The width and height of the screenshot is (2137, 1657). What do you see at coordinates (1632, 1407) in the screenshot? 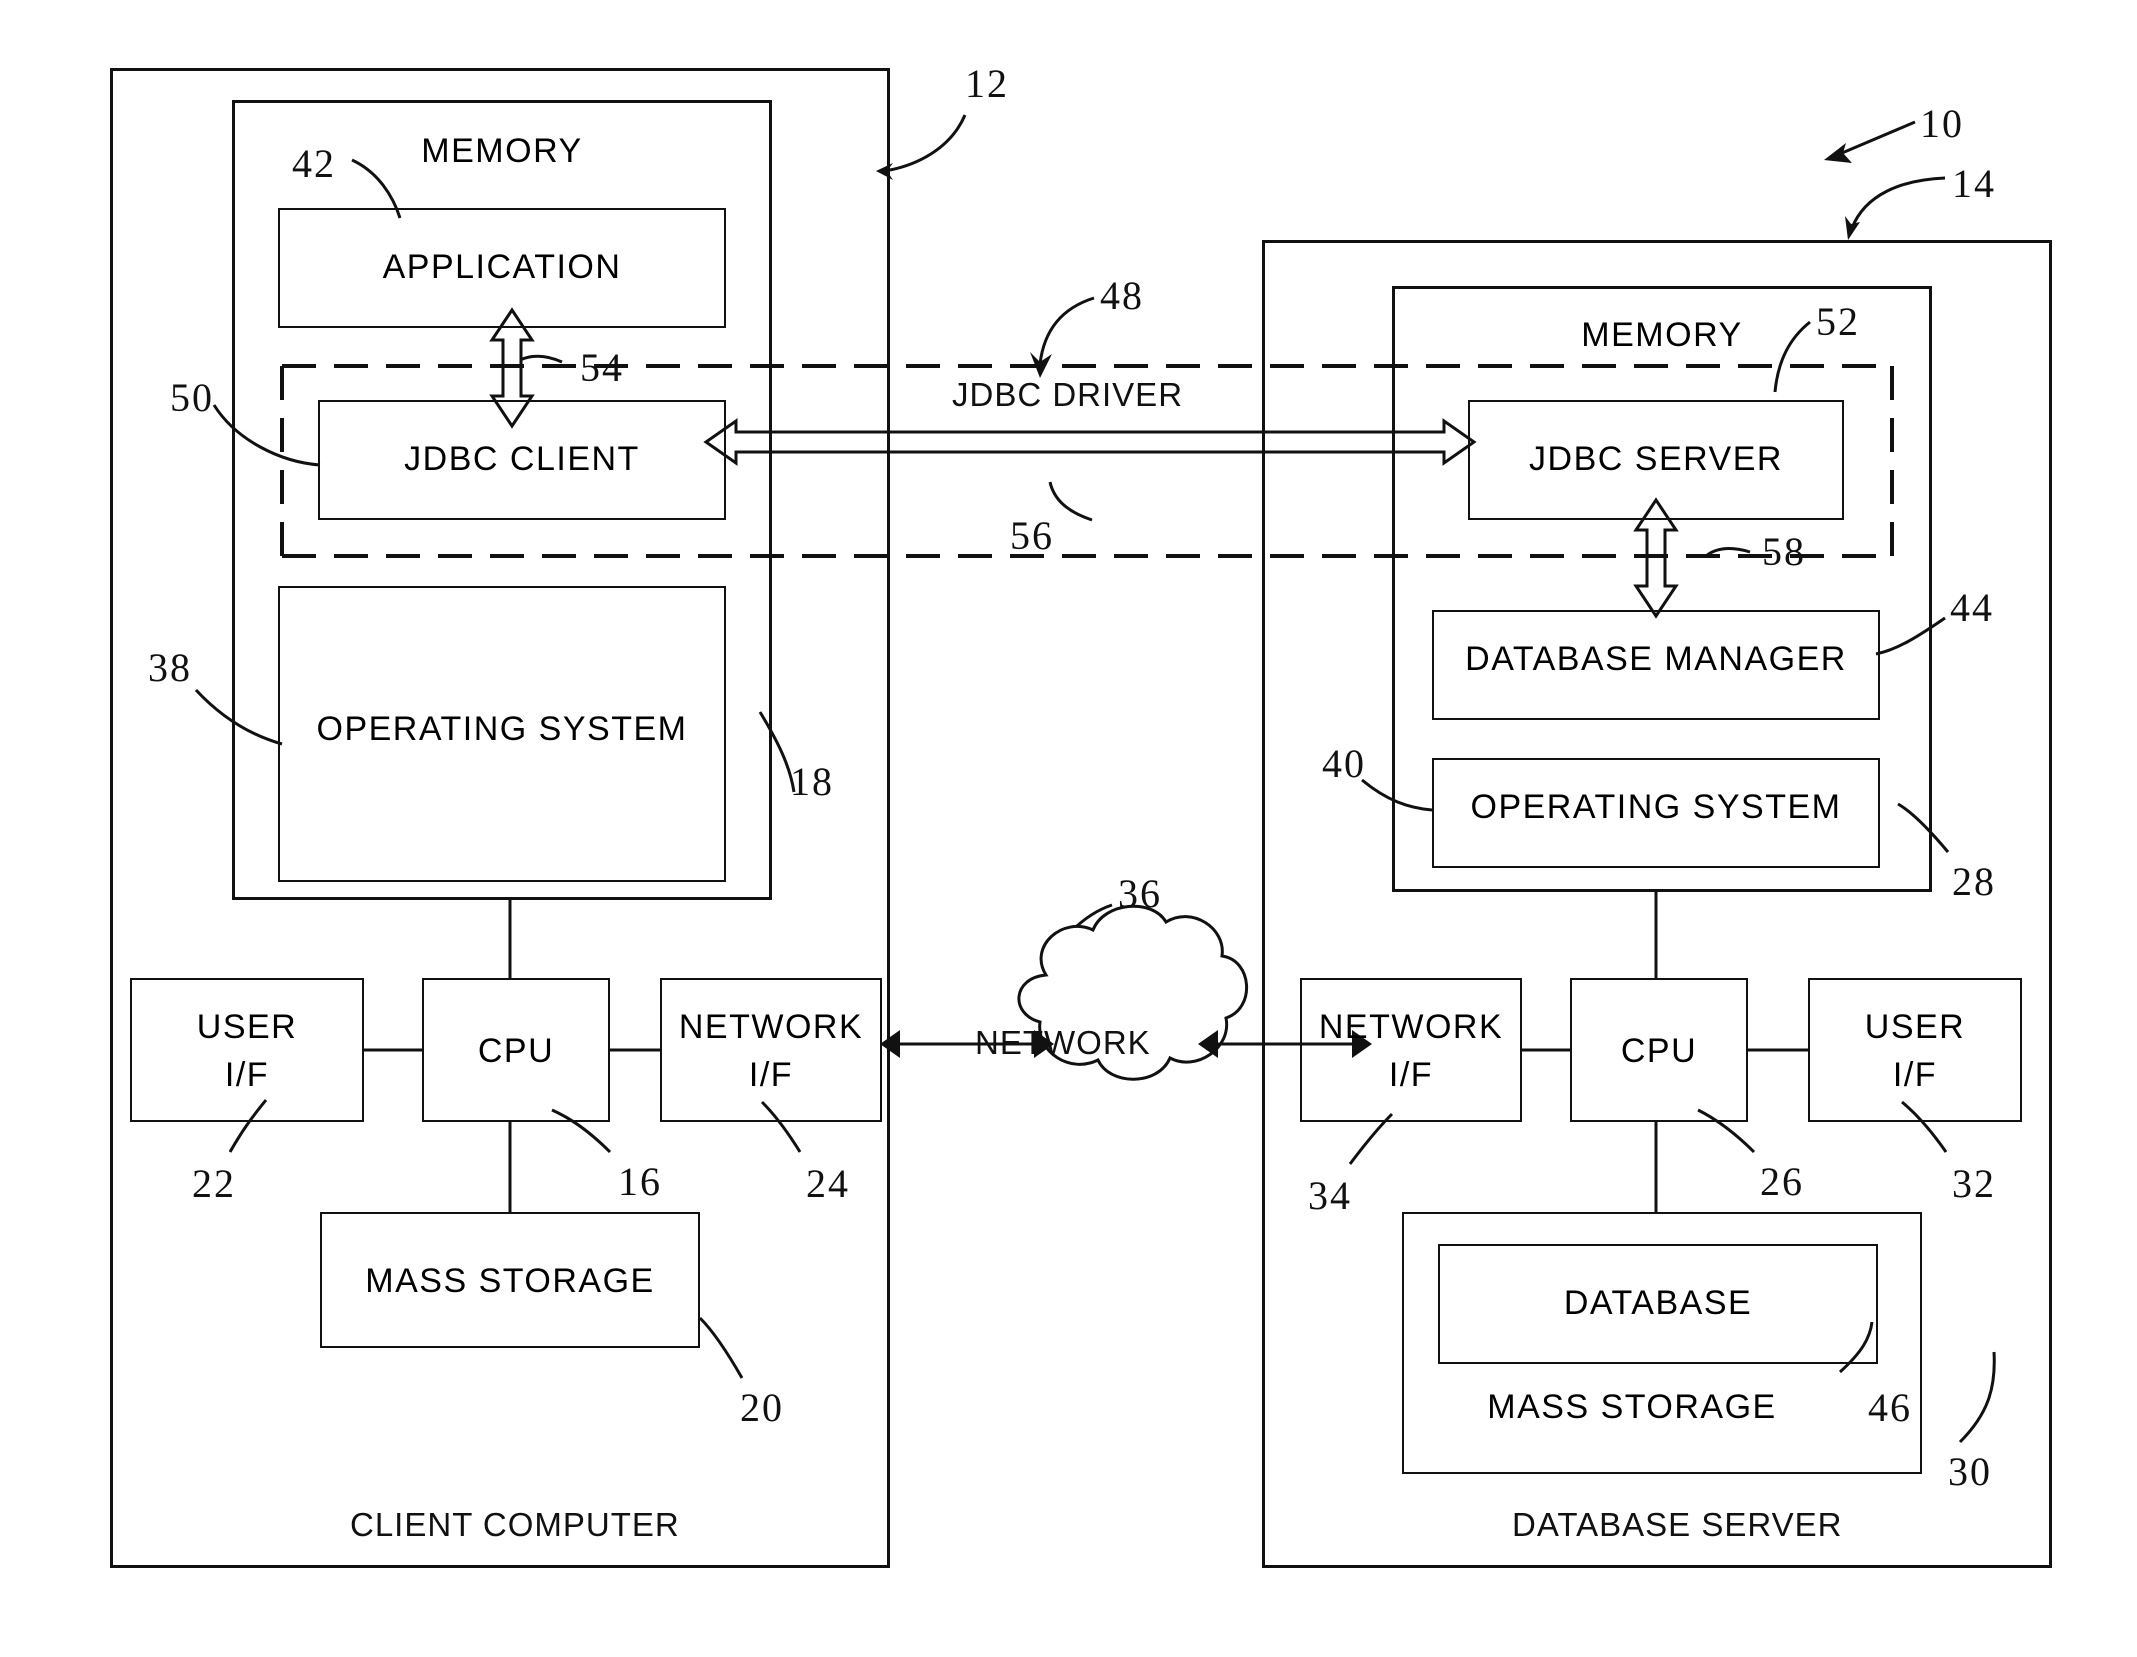
I see `server-mass-storage-label: MASS STORAGE` at bounding box center [1632, 1407].